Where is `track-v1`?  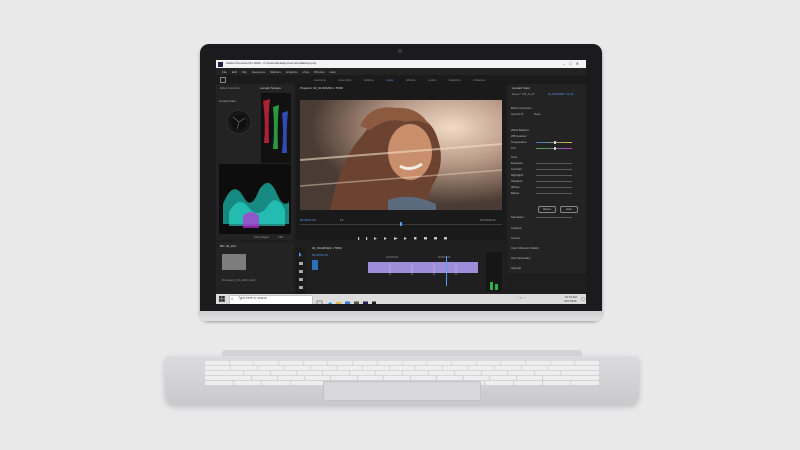
track-v1 is located at coordinates (315, 265).